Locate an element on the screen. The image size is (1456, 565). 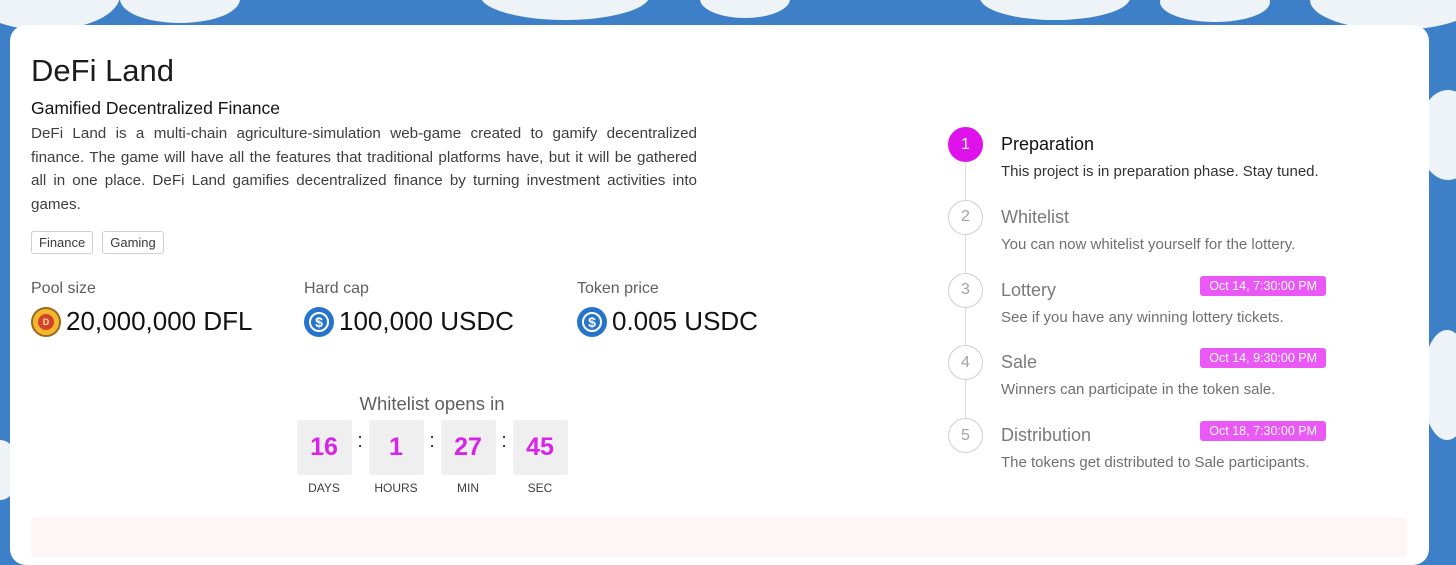
step-date-badge: Oct 14, 7:30:00 PM is located at coordinates (1263, 285).